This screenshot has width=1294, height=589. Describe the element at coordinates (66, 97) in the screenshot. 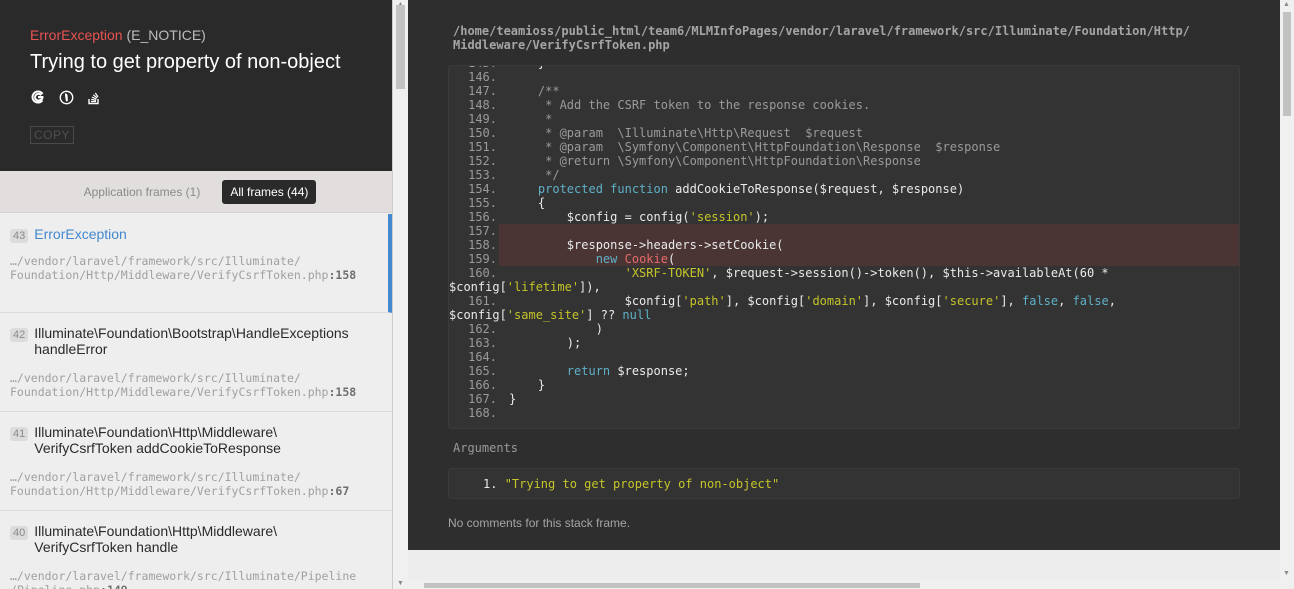

I see `duckduckgo-icon` at that location.